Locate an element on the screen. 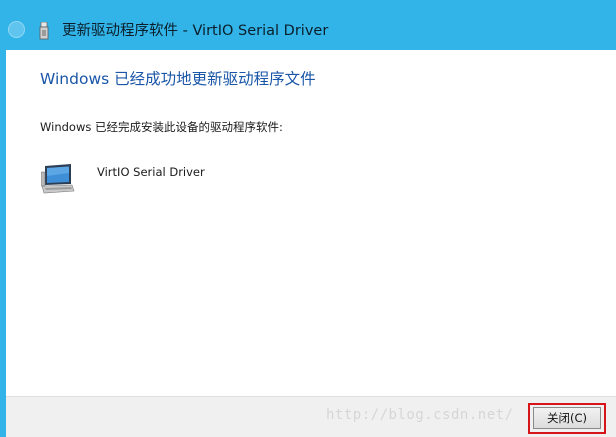  titlebar: 更新驱动程序软件 - VirtIO Serial Driver is located at coordinates (308, 25).